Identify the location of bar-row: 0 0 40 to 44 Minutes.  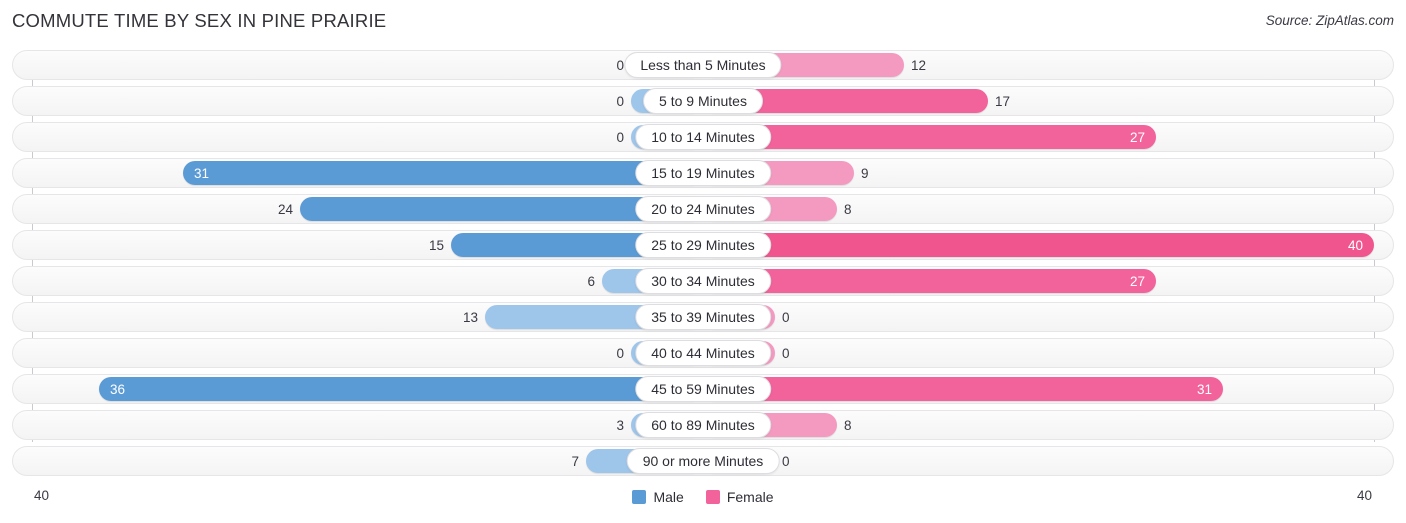
(703, 353).